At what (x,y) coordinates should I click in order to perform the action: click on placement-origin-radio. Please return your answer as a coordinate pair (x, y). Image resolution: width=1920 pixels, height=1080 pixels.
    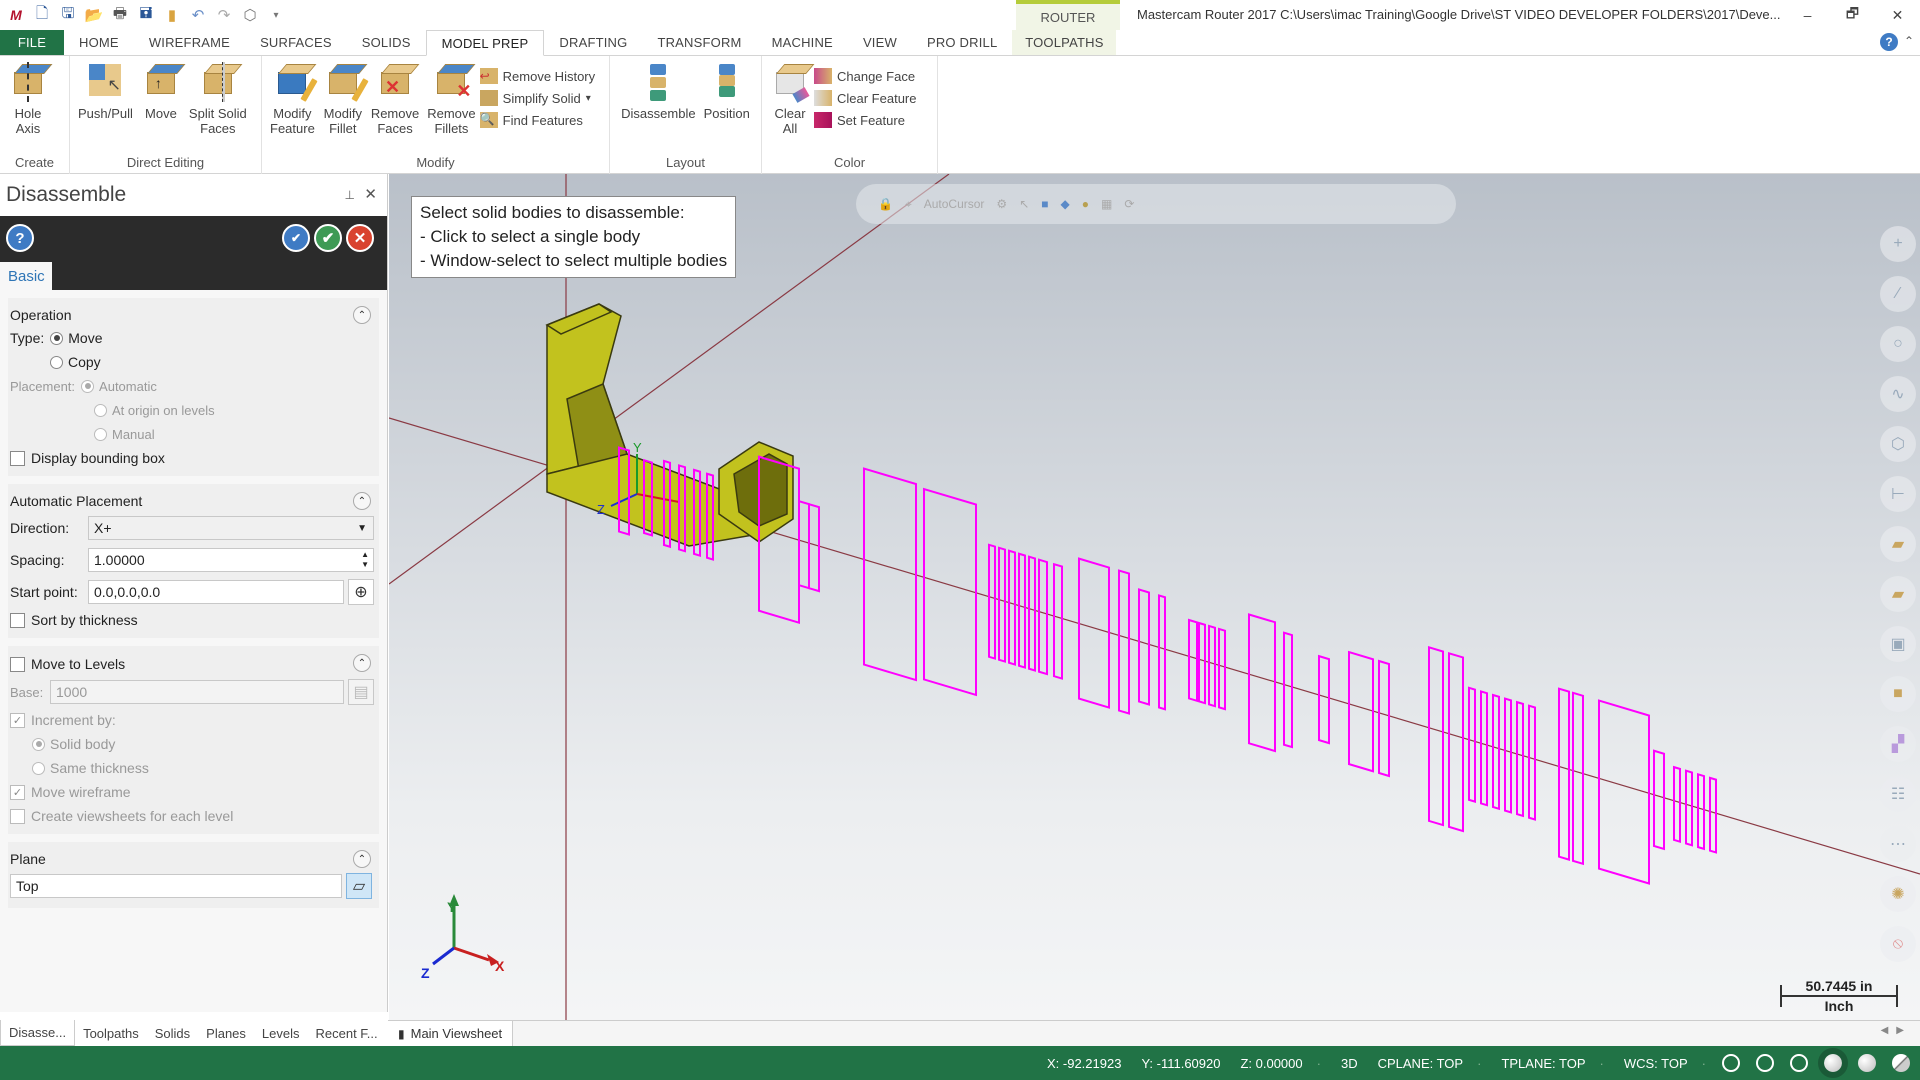
    Looking at the image, I should click on (100, 410).